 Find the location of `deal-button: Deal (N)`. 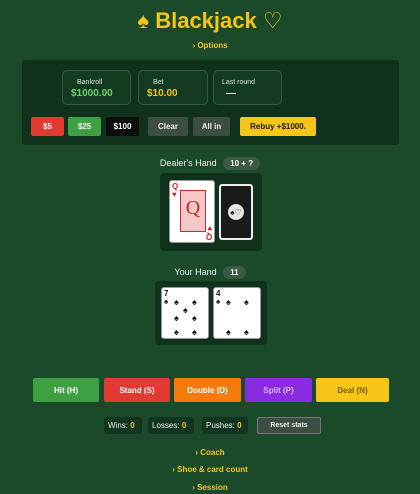

deal-button: Deal (N) is located at coordinates (352, 390).